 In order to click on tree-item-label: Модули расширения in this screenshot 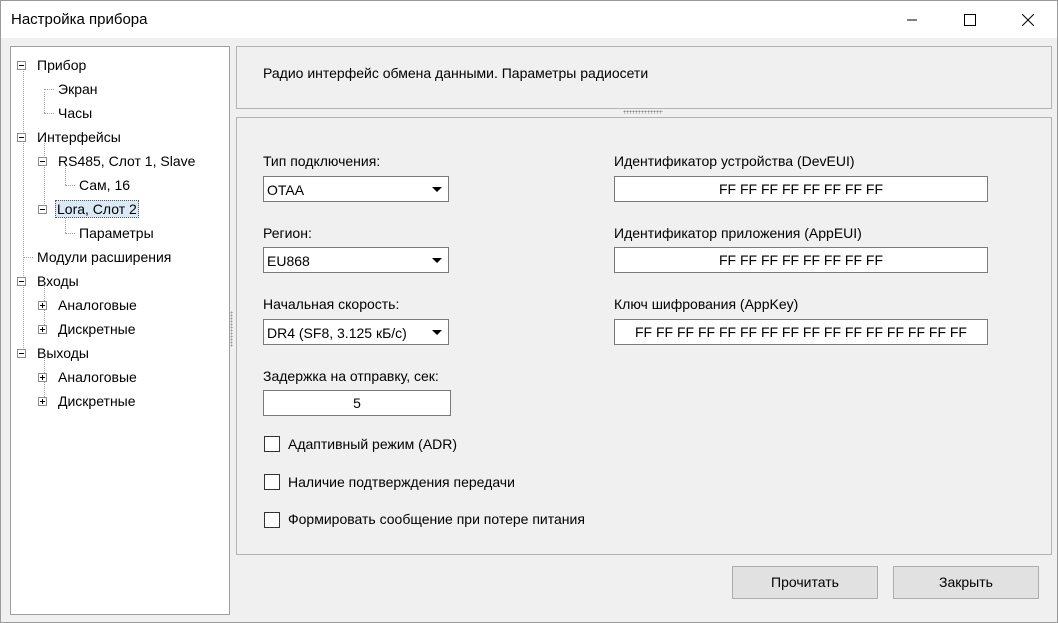, I will do `click(104, 257)`.